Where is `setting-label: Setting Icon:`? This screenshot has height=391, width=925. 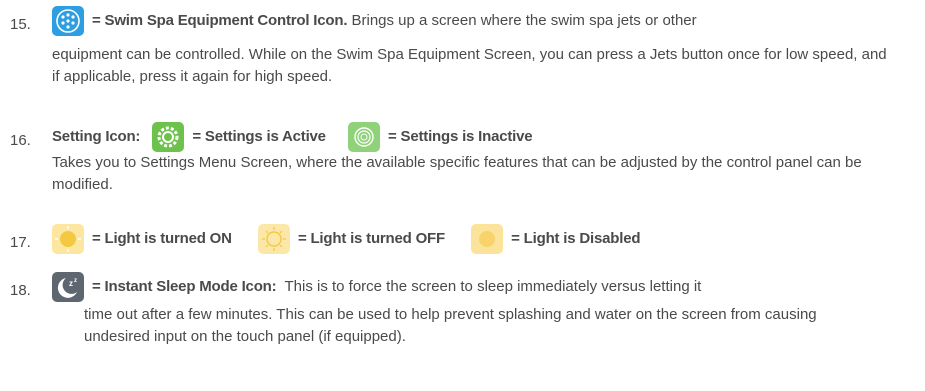
setting-label: Setting Icon: is located at coordinates (96, 136).